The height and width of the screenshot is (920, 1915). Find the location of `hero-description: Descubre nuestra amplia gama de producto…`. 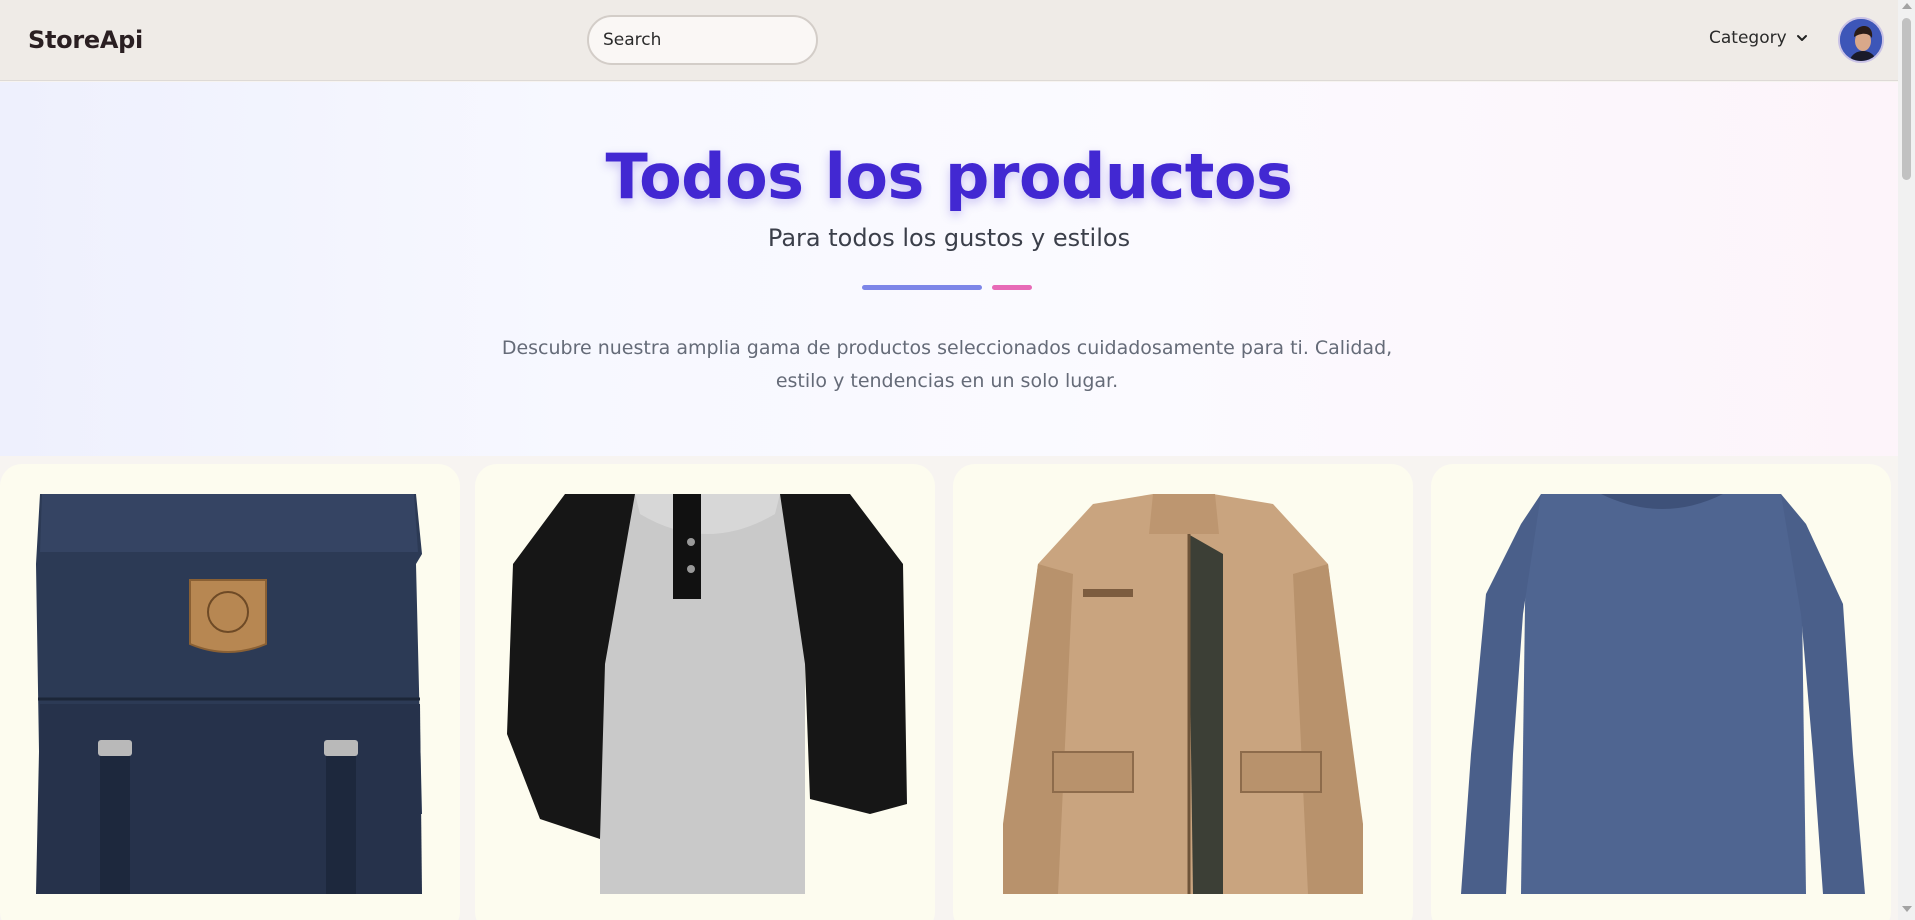

hero-description: Descubre nuestra amplia gama de producto… is located at coordinates (947, 364).